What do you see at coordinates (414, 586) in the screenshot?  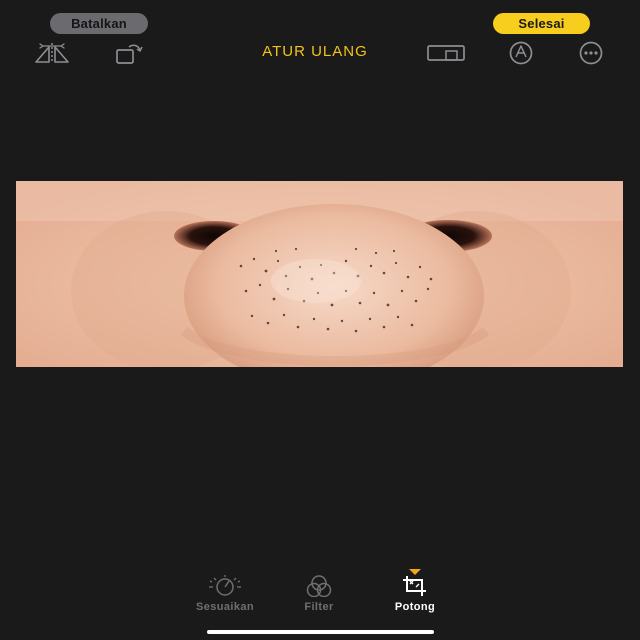 I see `crop-icon` at bounding box center [414, 586].